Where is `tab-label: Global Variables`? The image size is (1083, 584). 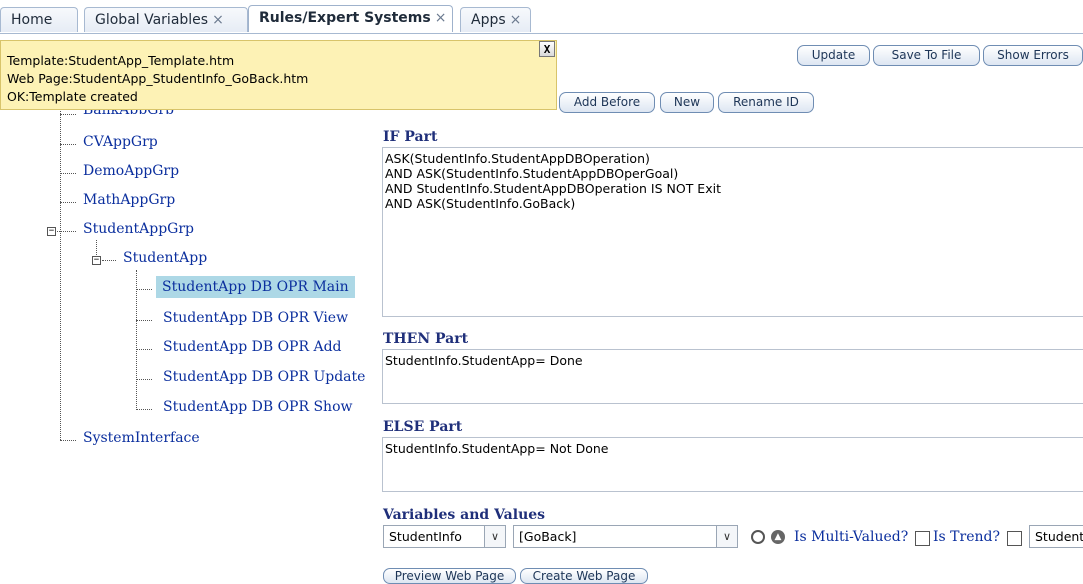 tab-label: Global Variables is located at coordinates (152, 20).